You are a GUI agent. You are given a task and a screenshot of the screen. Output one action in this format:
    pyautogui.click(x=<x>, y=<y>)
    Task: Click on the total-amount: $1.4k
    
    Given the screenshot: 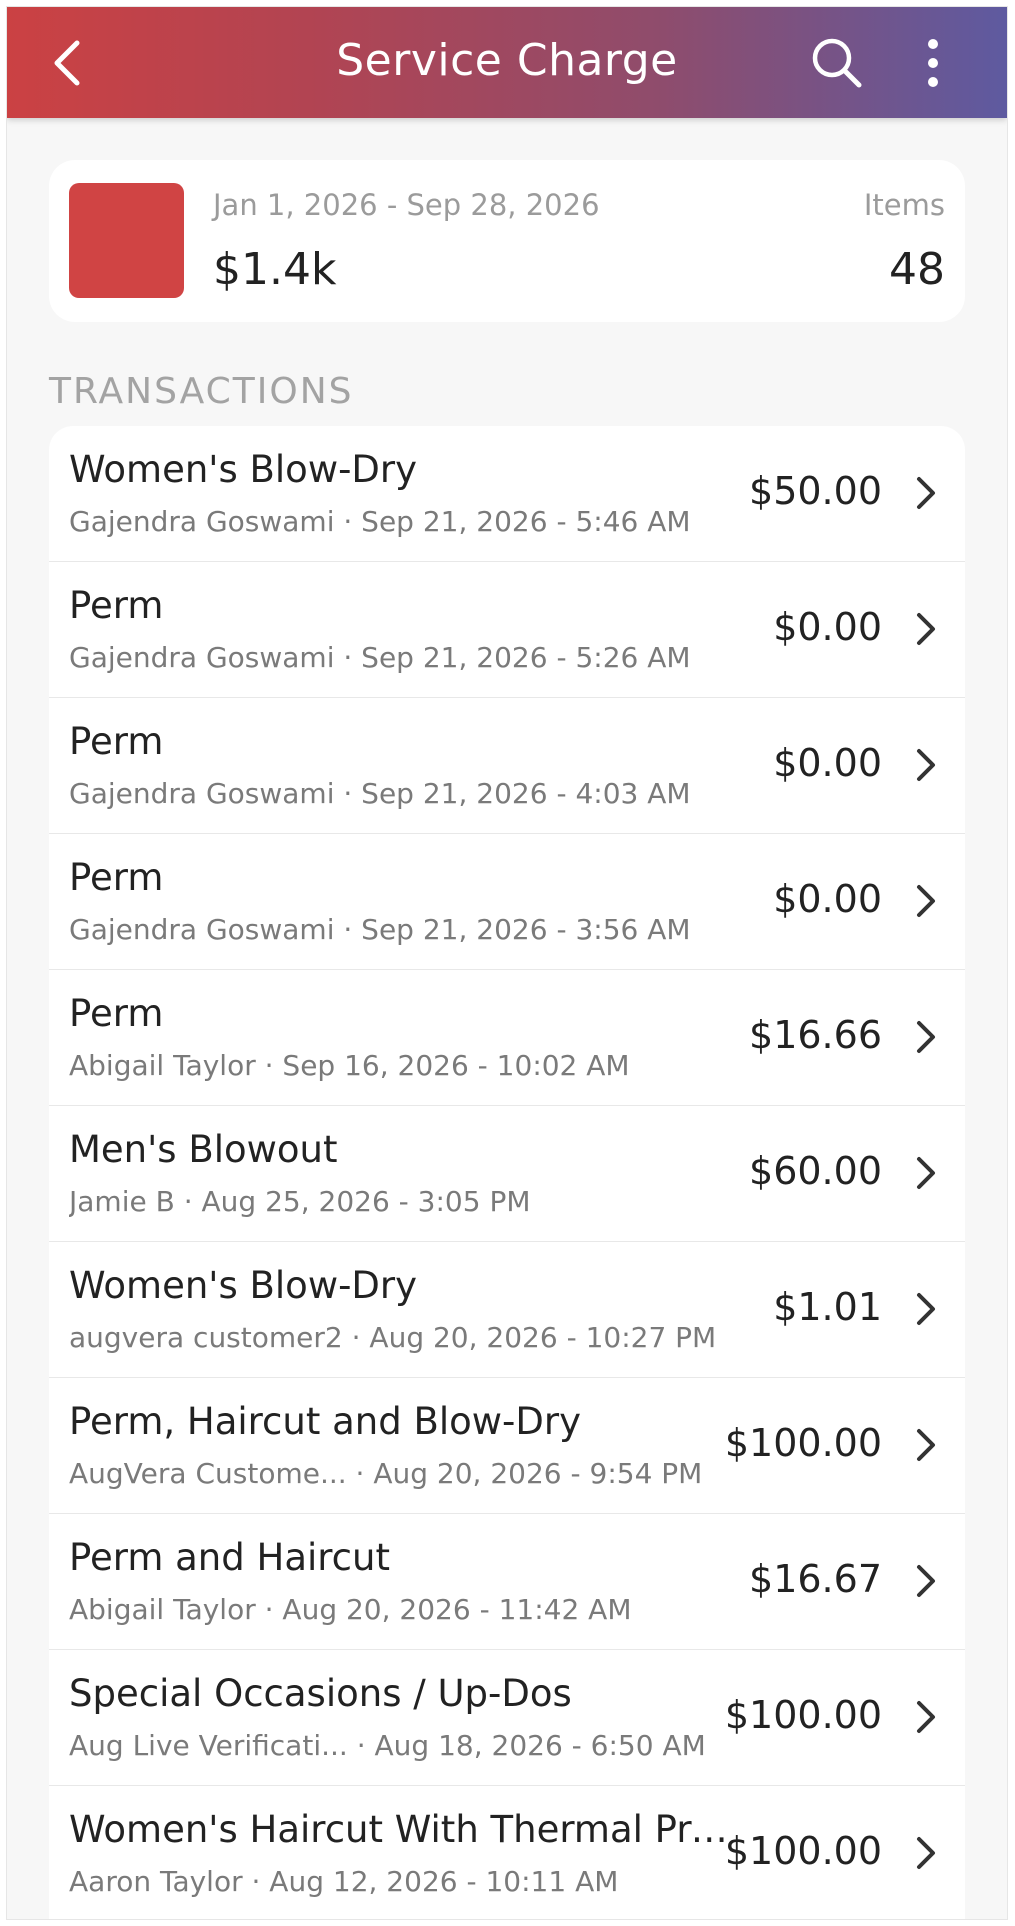 What is the action you would take?
    pyautogui.click(x=275, y=269)
    